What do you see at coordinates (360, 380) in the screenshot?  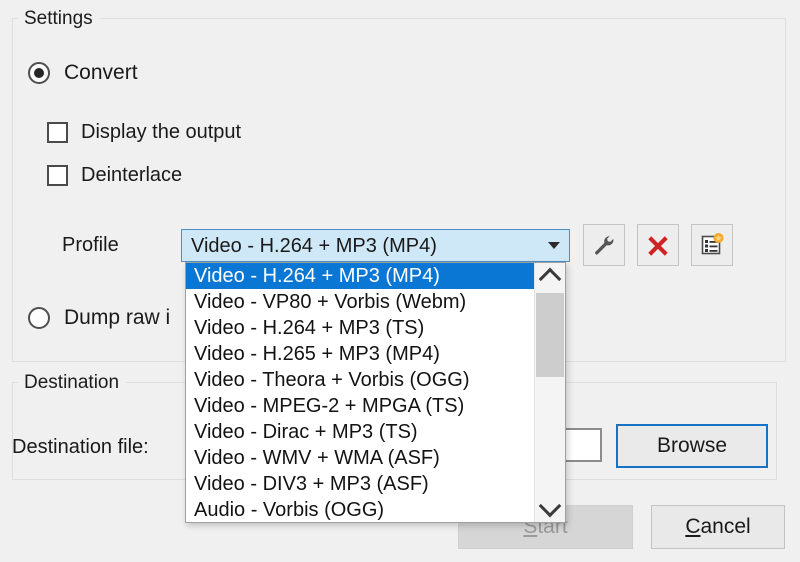 I see `dropdown-option: Video - Theora + Vorbis (OGG)` at bounding box center [360, 380].